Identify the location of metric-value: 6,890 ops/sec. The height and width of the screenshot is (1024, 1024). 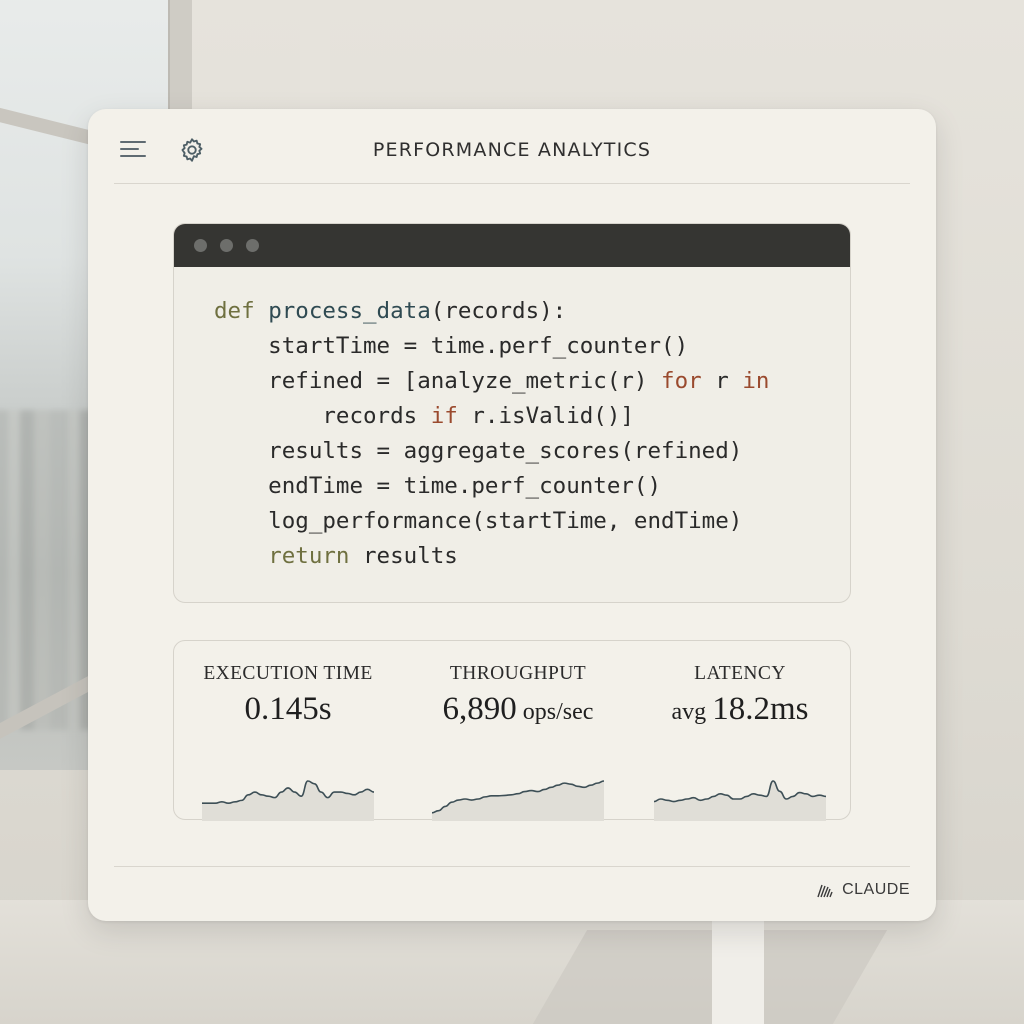
(518, 709).